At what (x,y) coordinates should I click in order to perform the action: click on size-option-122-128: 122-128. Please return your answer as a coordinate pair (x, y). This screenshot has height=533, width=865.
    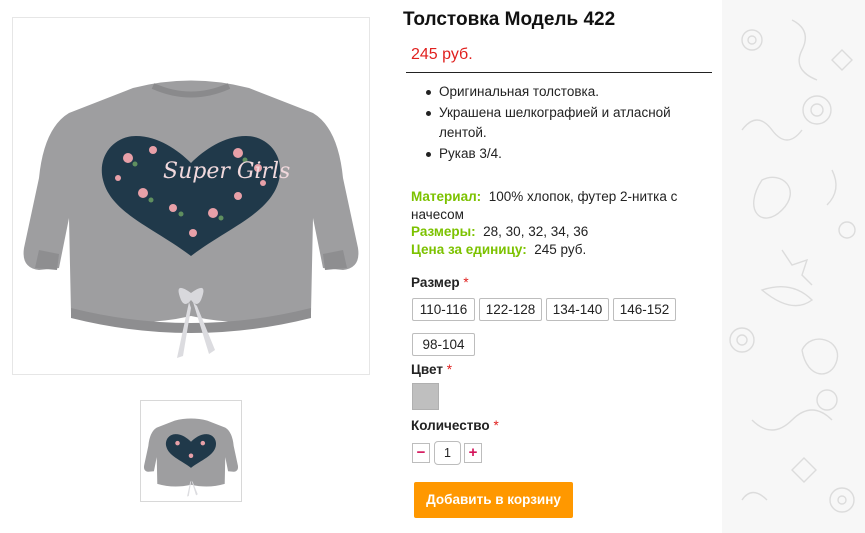
    Looking at the image, I should click on (510, 309).